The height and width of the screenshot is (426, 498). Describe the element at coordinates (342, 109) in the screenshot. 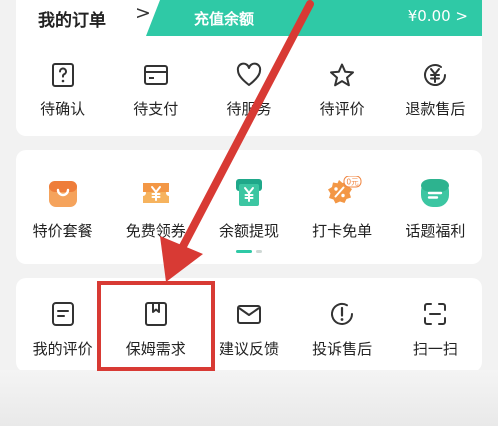

I see `order-item-label: 待评价` at that location.